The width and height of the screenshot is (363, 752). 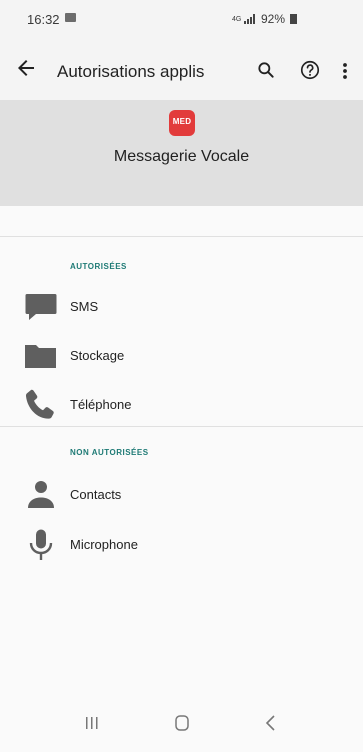 I want to click on search-icon, so click(x=266, y=70).